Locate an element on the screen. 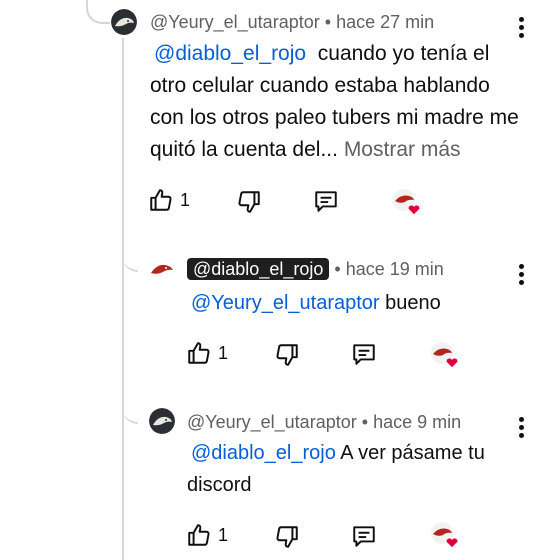  author-name-chip: @diablo_el_rojo is located at coordinates (258, 269).